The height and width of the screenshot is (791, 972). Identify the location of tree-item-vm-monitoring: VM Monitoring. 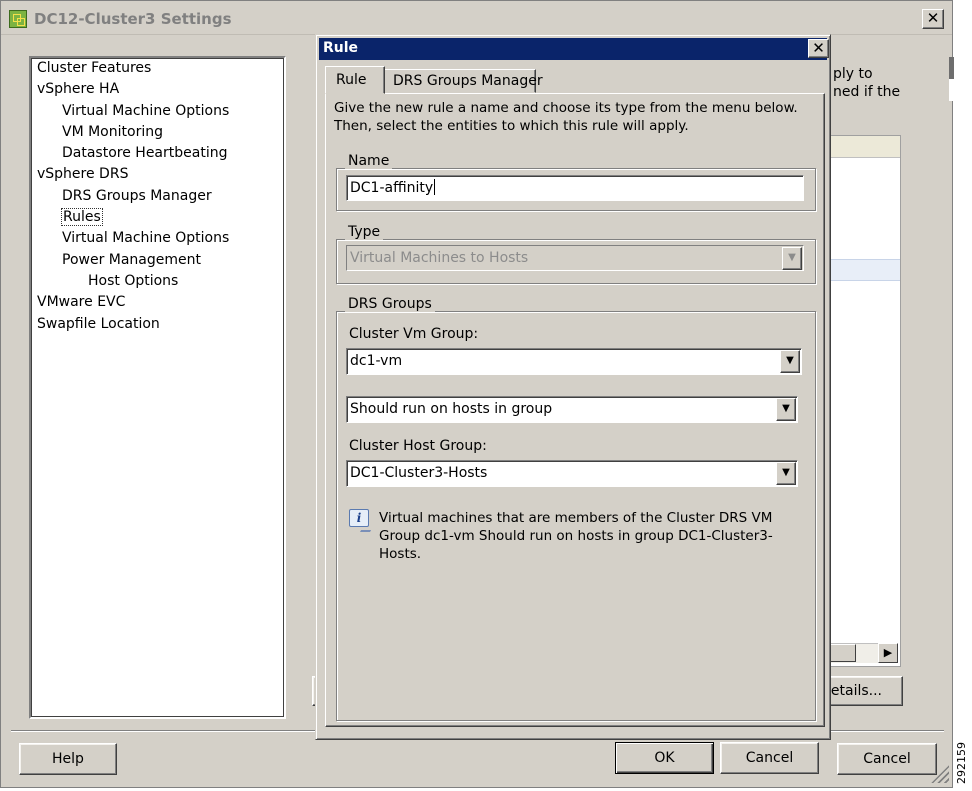
(112, 132).